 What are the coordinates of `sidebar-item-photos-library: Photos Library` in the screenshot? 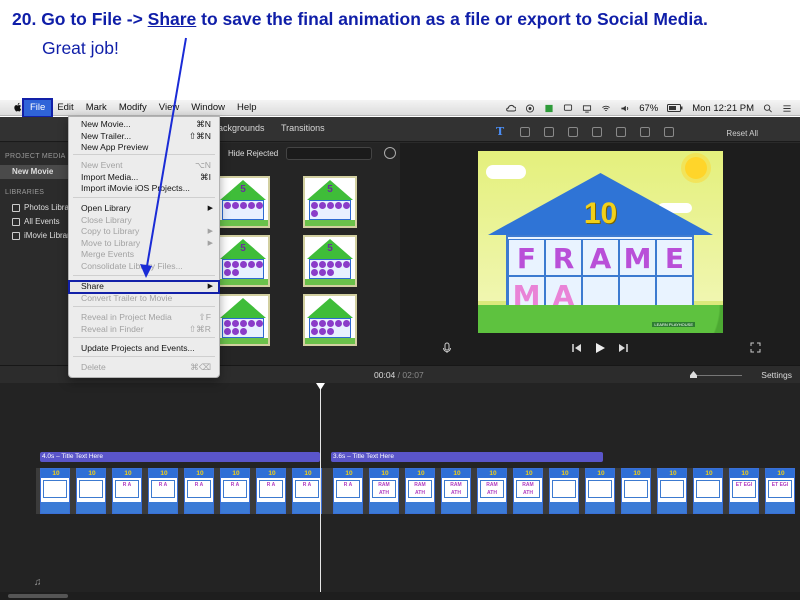 It's located at (35, 208).